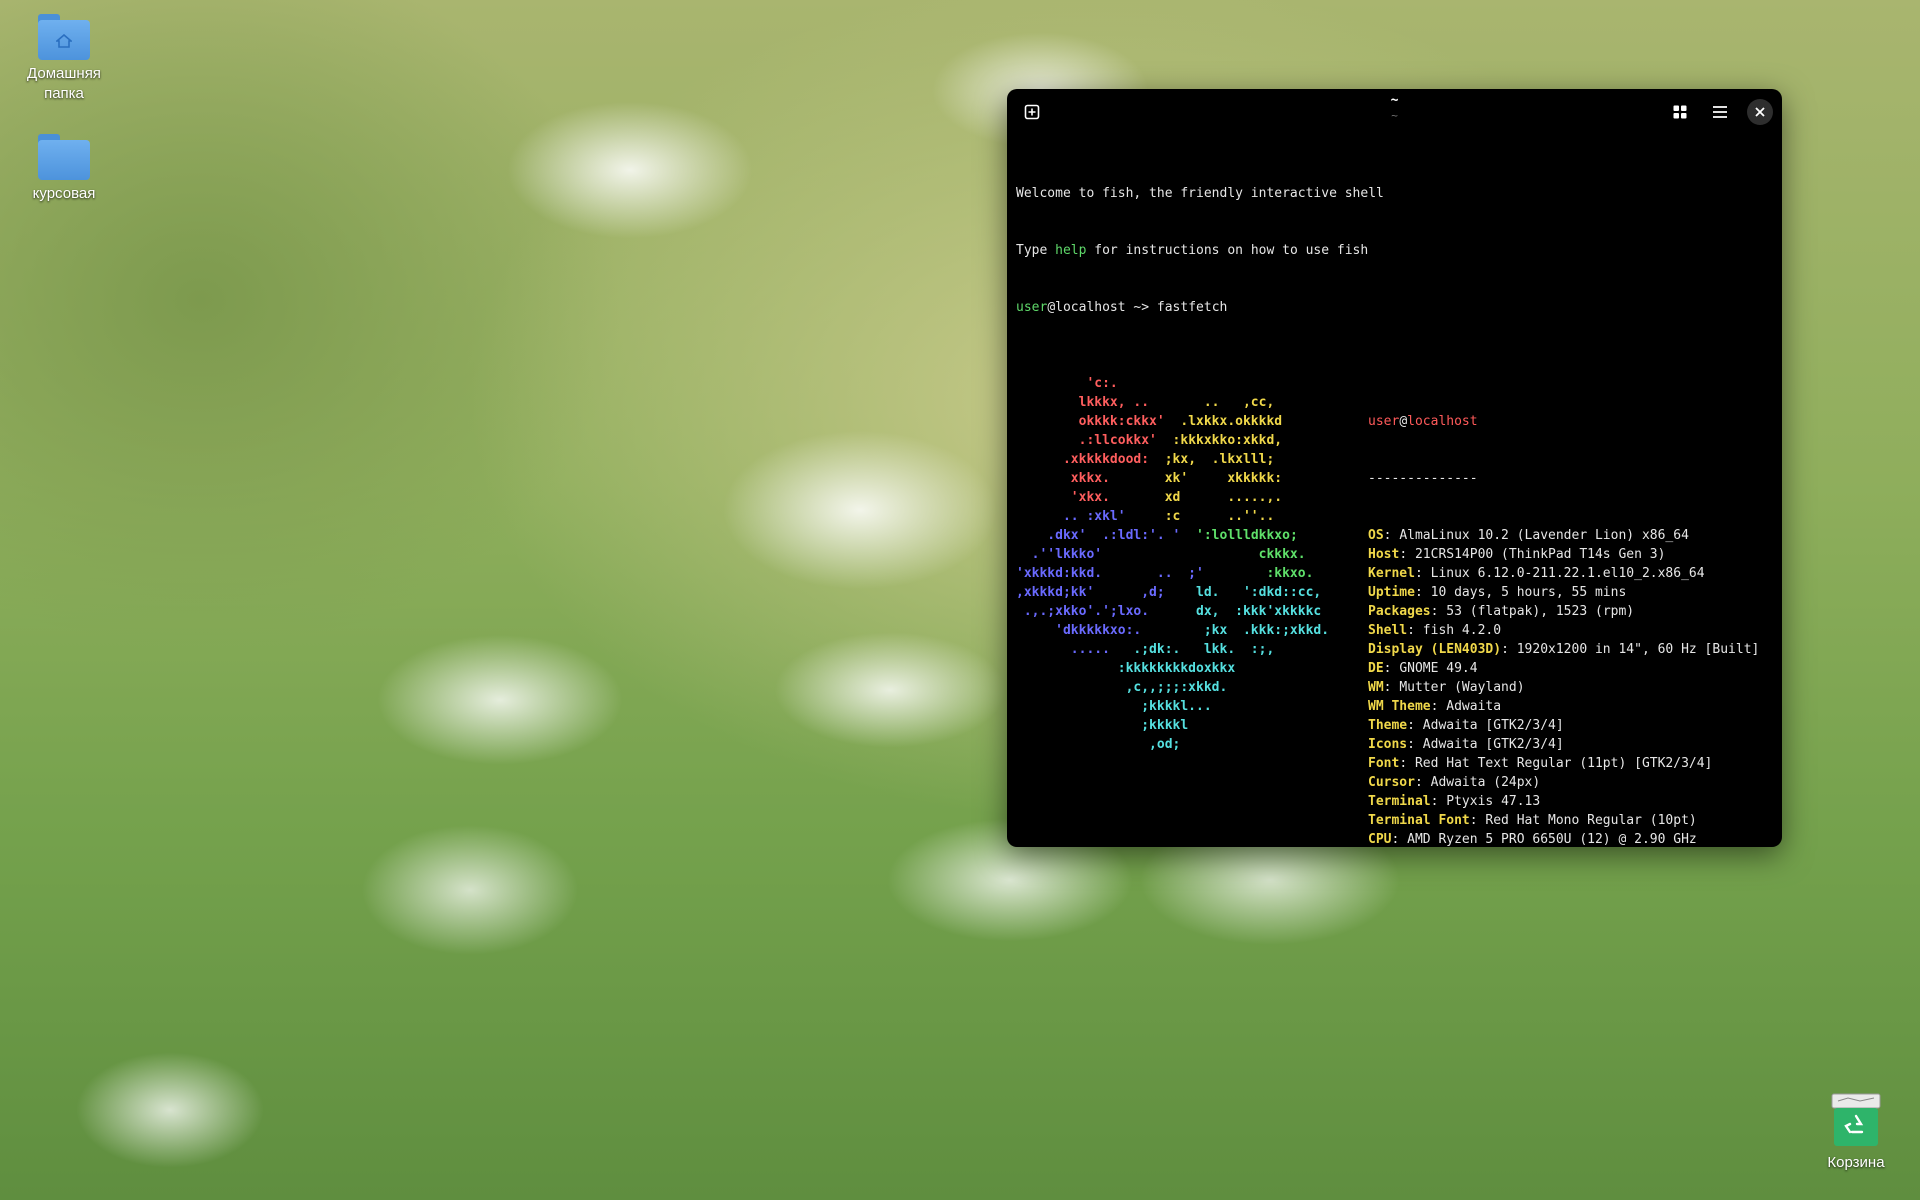 The image size is (1920, 1200). Describe the element at coordinates (1528, 592) in the screenshot. I see `info-value: 10 days, 5 hours, 55 mins` at that location.